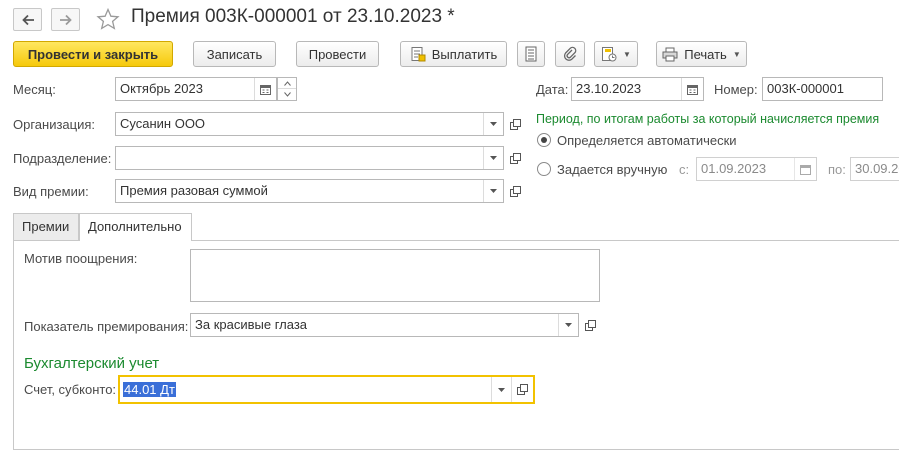 The width and height of the screenshot is (899, 450). I want to click on save-button: Записать, so click(234, 54).